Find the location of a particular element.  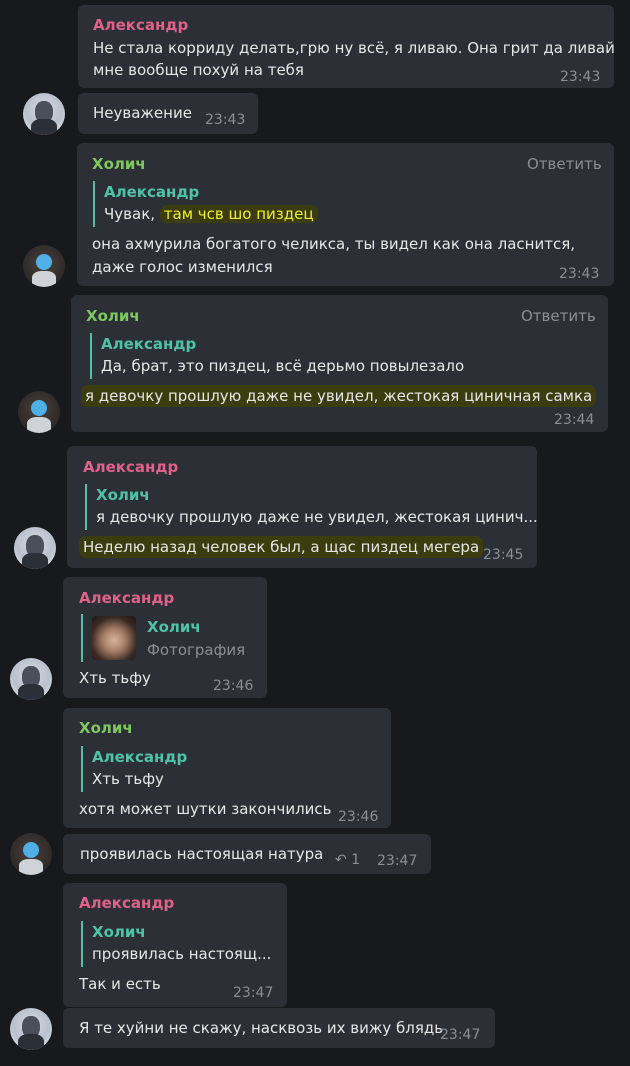

message-text: Неуважение is located at coordinates (142, 113).